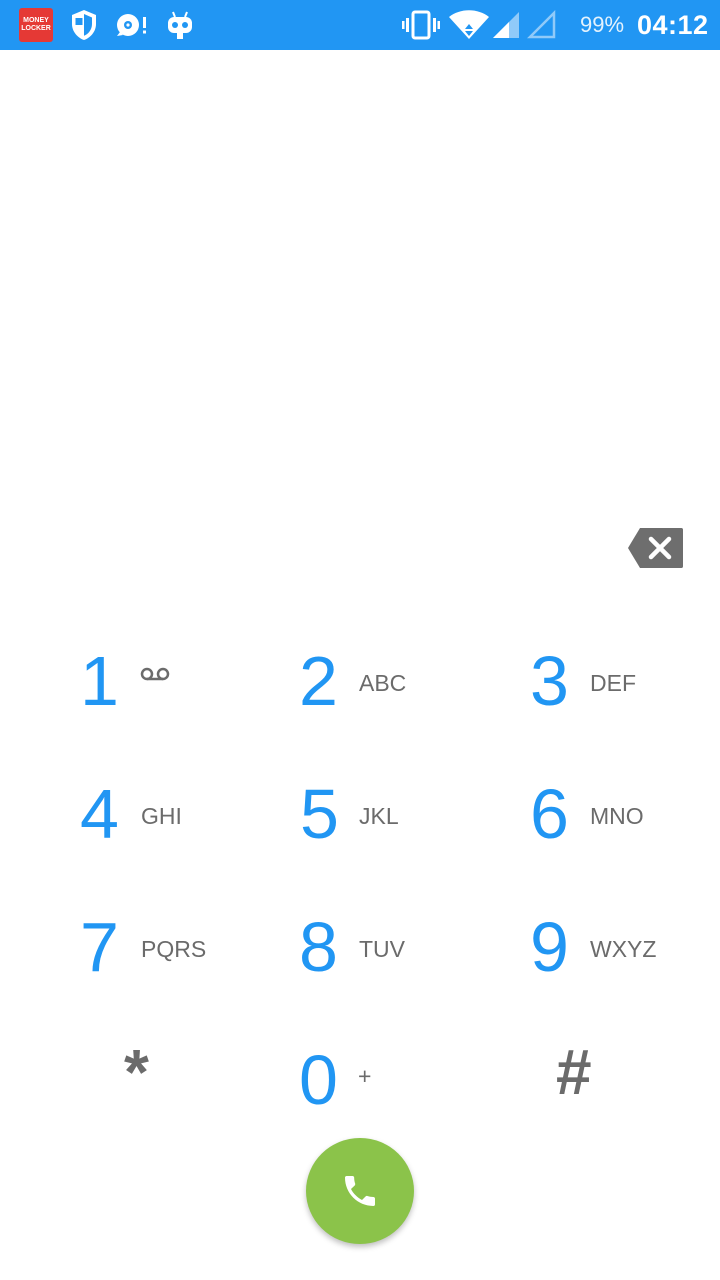  Describe the element at coordinates (318, 1080) in the screenshot. I see `key-digit: 0` at that location.